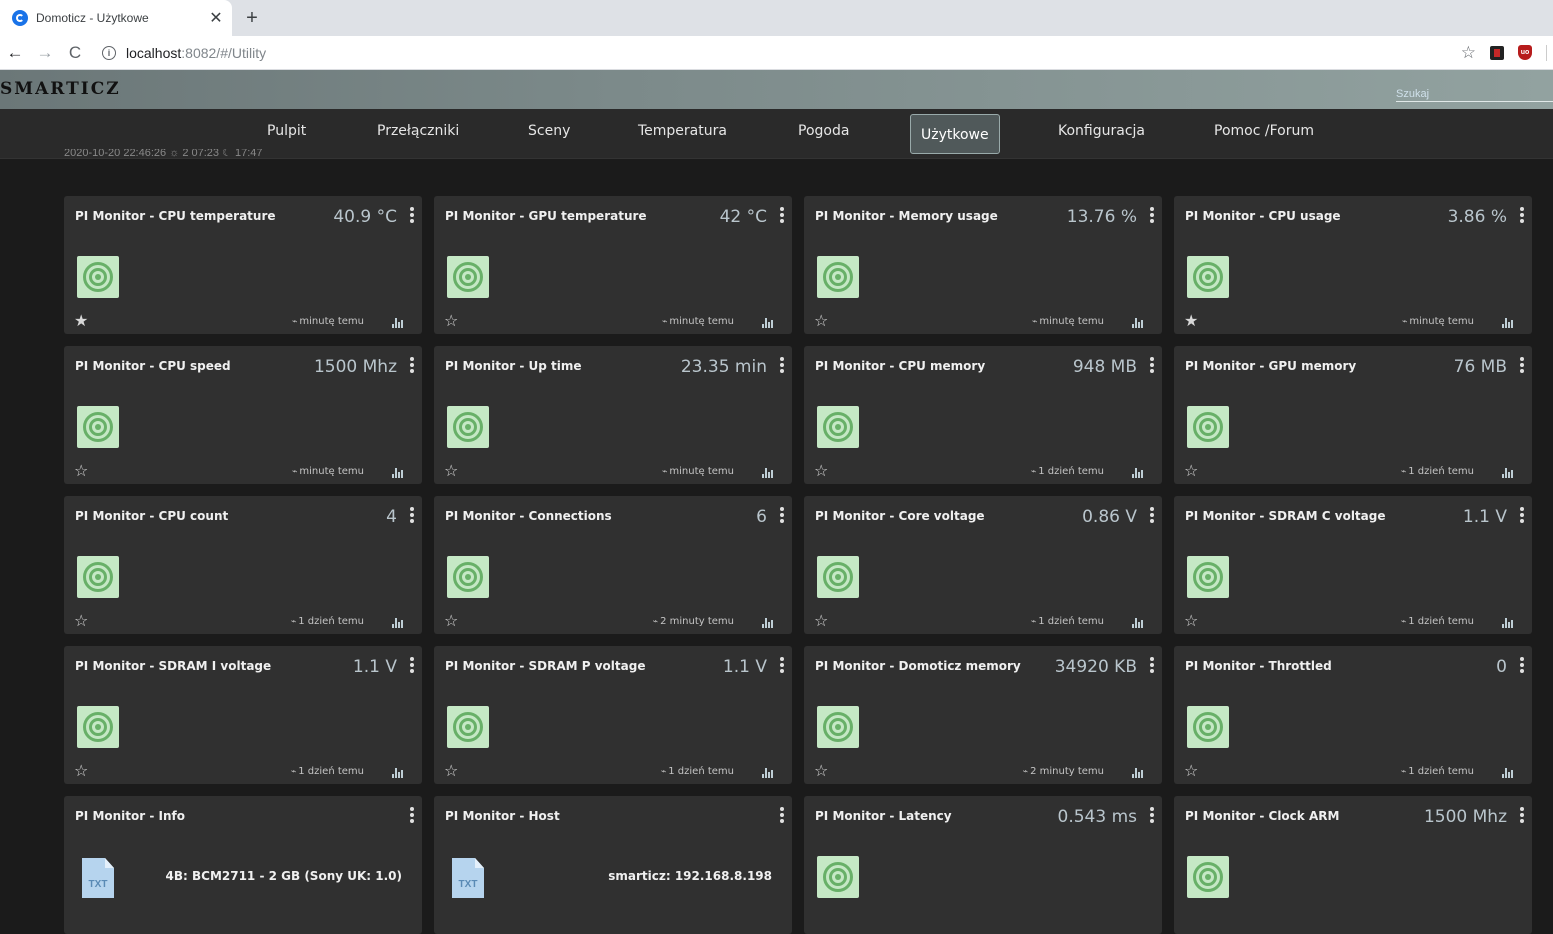 The height and width of the screenshot is (934, 1553). I want to click on new-tab-button: +, so click(252, 18).